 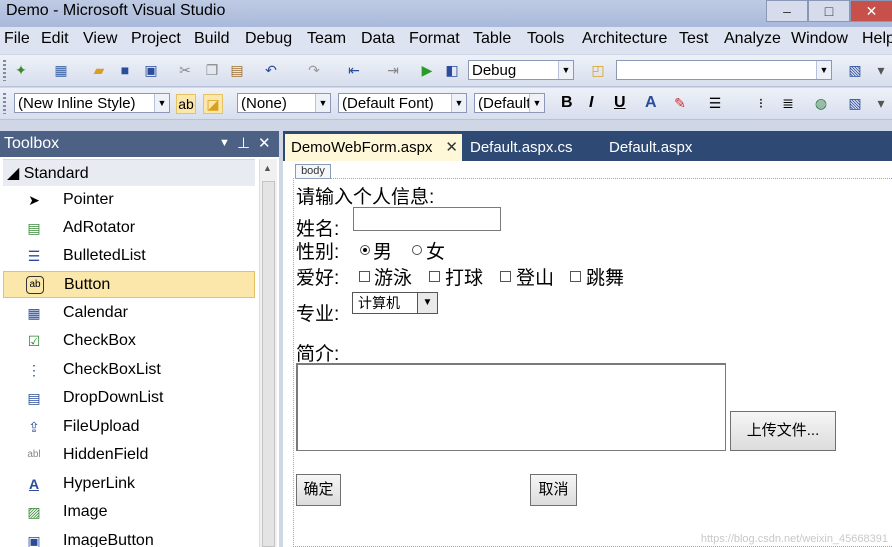 I want to click on menu-edit: Edit, so click(x=55, y=39).